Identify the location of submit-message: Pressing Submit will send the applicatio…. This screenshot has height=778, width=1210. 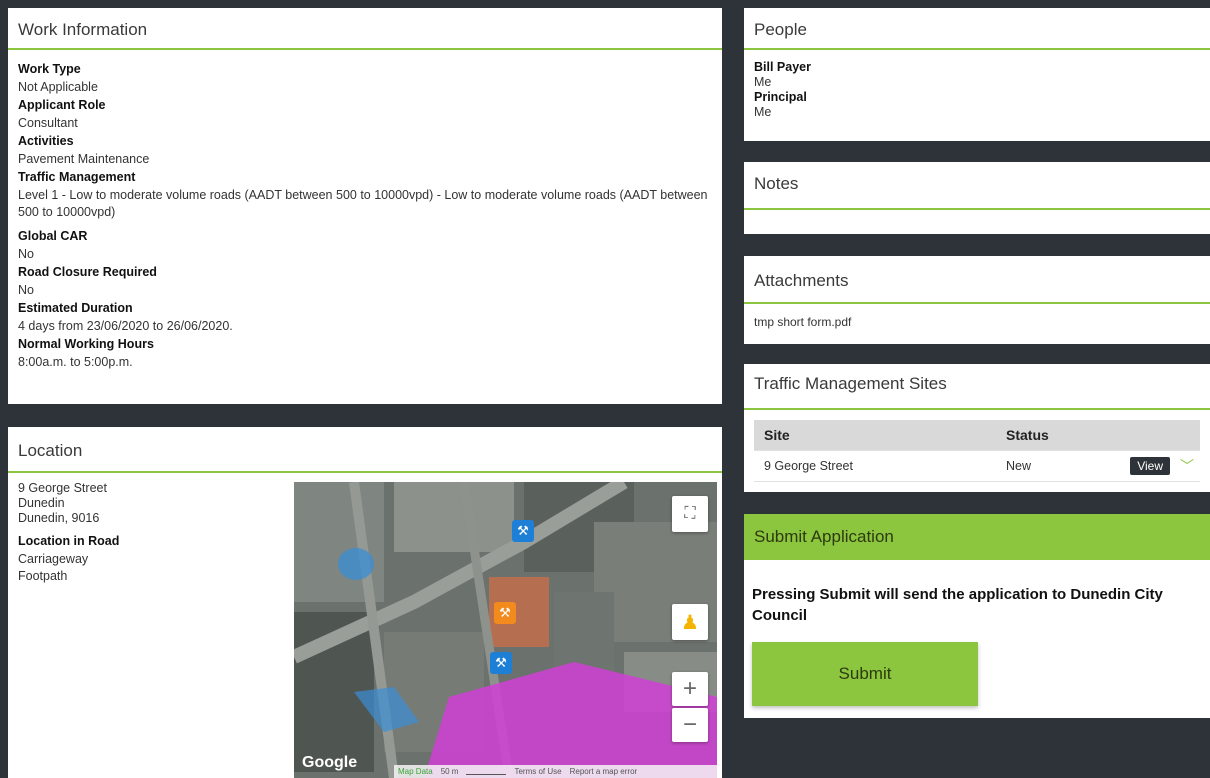
(977, 593).